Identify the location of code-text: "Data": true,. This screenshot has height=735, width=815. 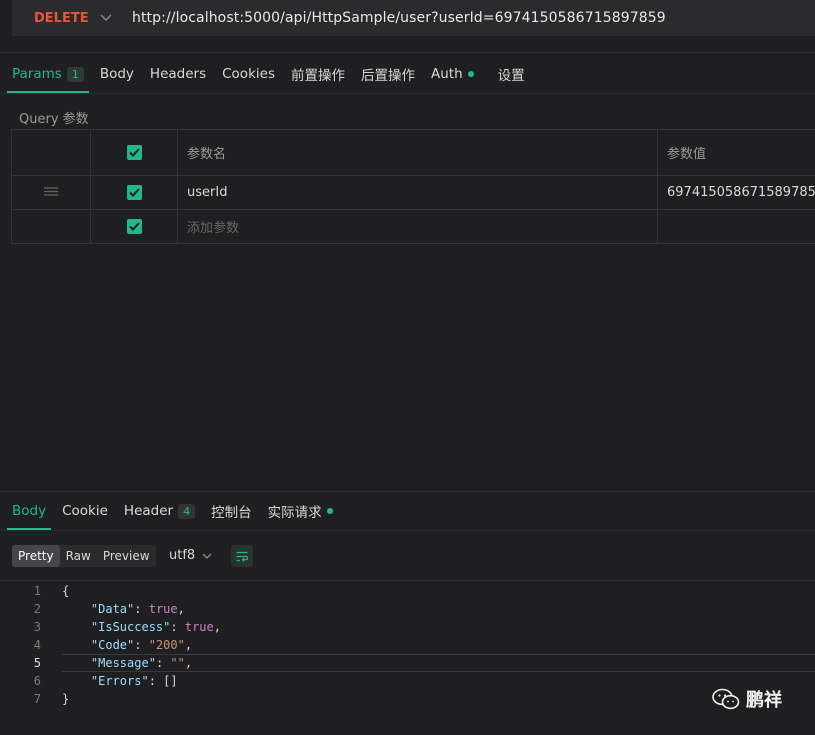
(137, 609).